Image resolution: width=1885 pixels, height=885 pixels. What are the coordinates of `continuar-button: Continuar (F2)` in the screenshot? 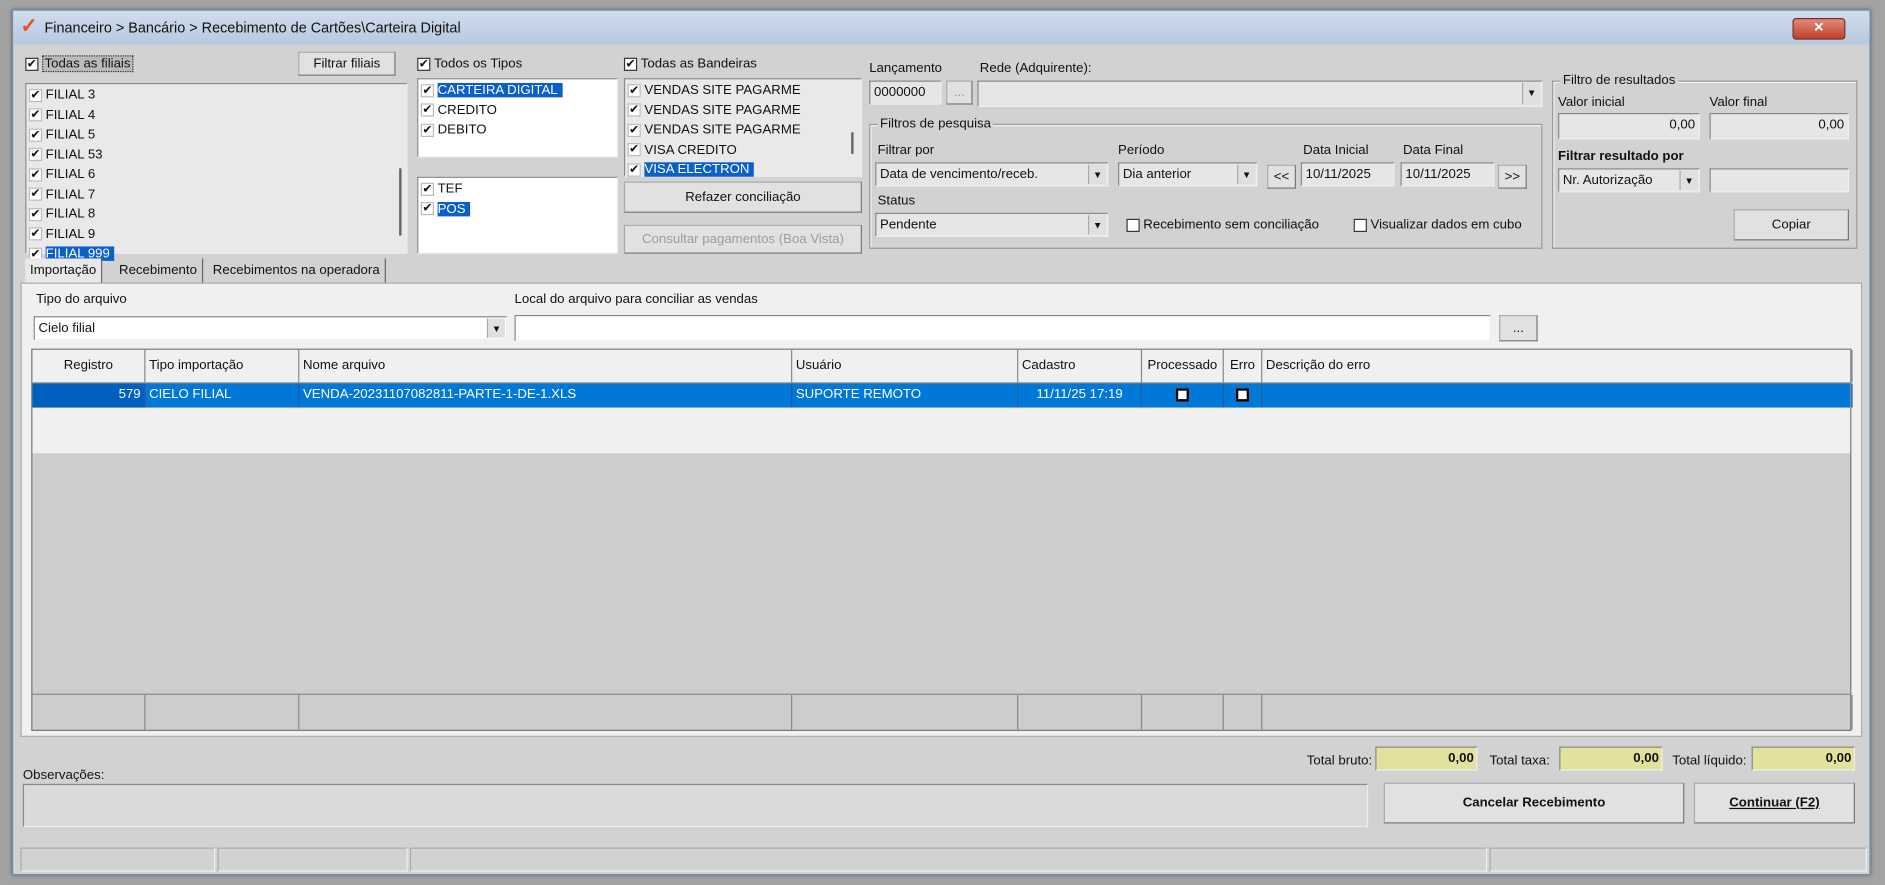 It's located at (1774, 803).